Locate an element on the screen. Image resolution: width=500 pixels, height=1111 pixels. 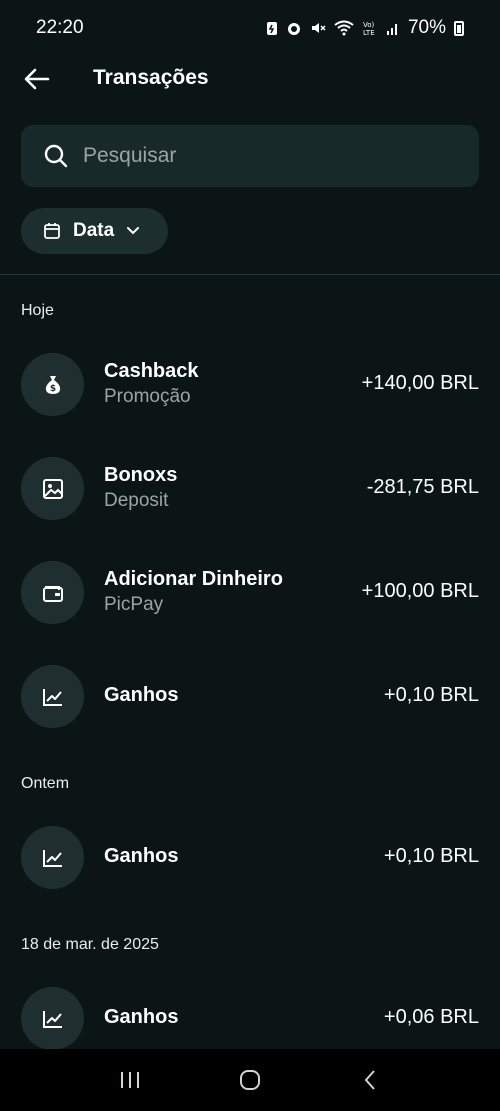
search-icon is located at coordinates (56, 156).